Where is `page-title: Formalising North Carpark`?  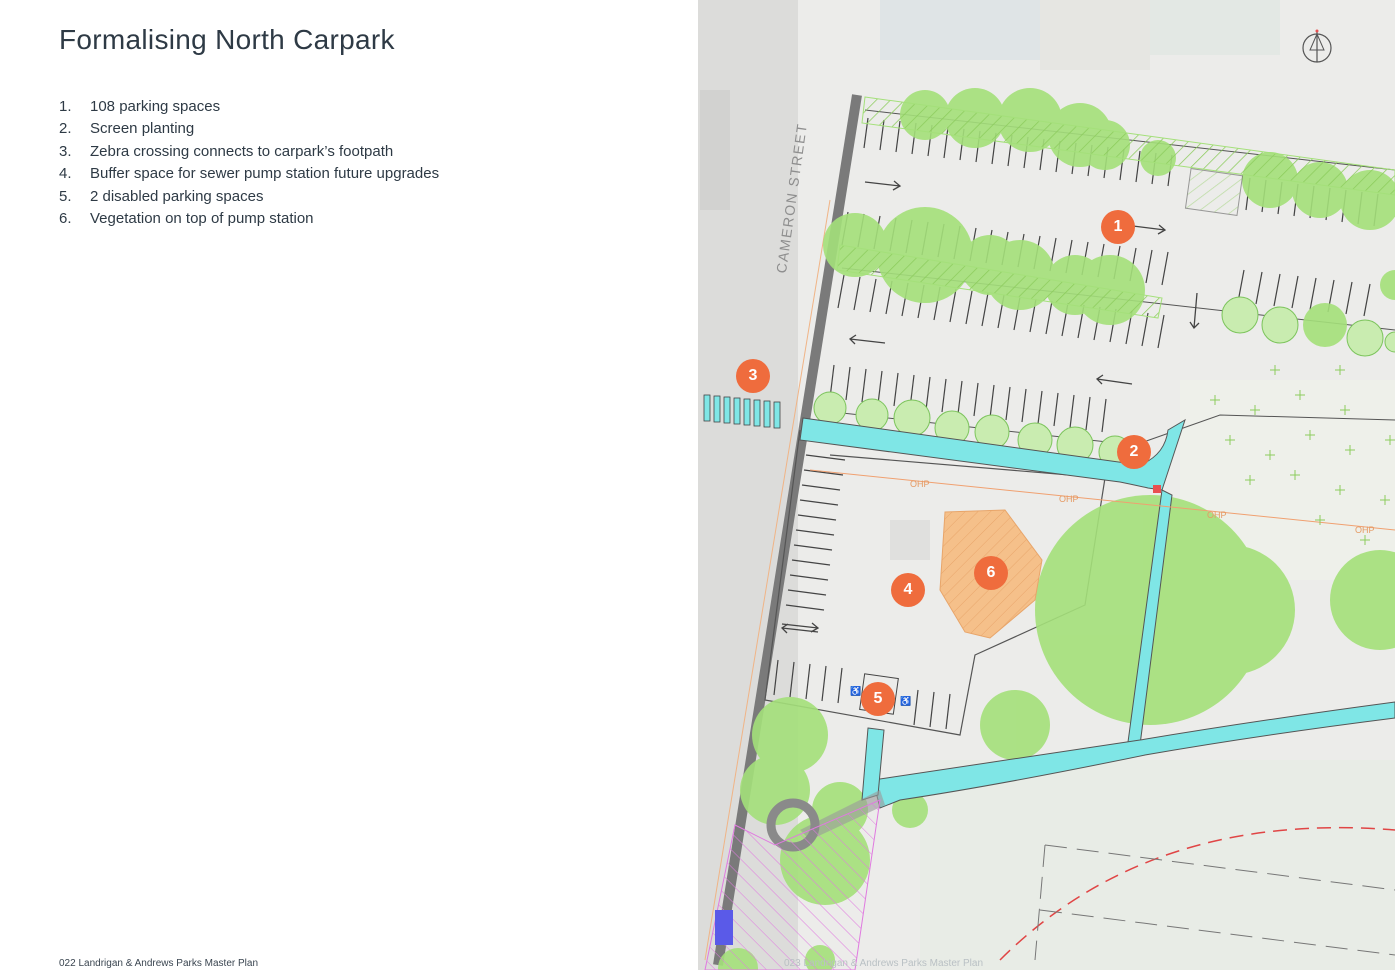
page-title: Formalising North Carpark is located at coordinates (227, 39).